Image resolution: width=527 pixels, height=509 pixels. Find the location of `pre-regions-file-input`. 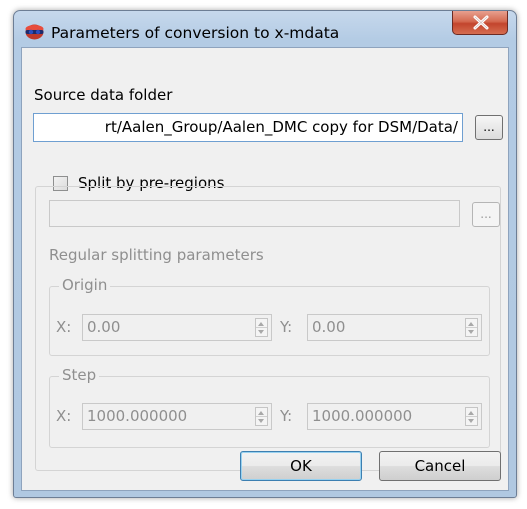

pre-regions-file-input is located at coordinates (254, 213).